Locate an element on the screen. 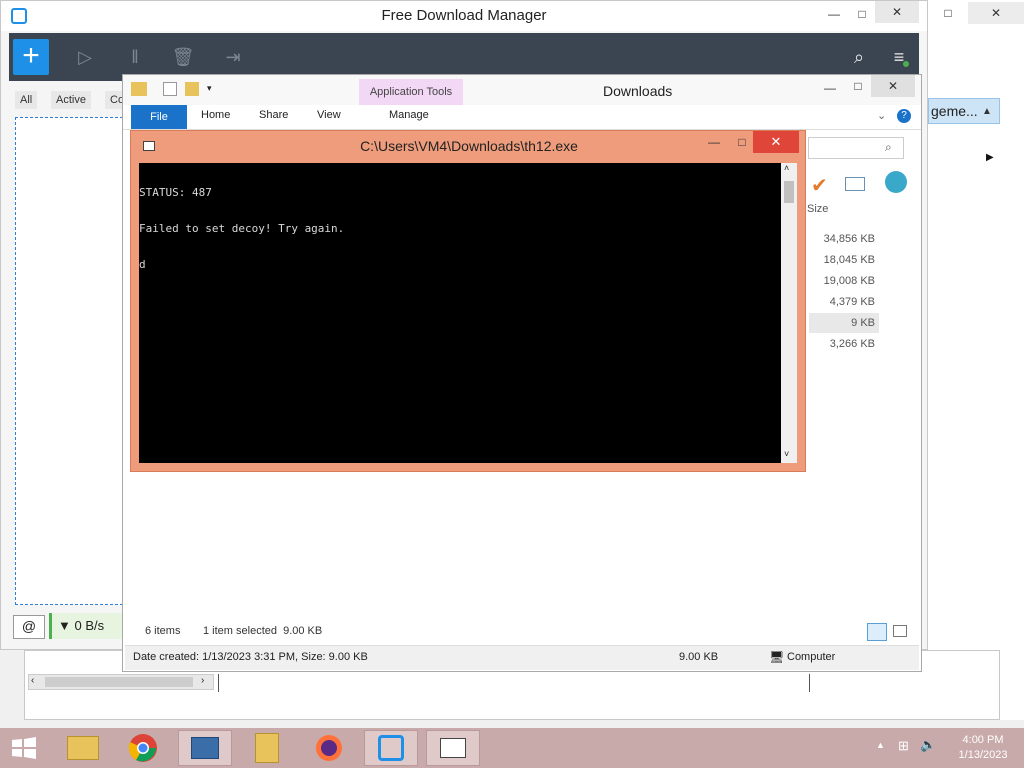 Image resolution: width=1024 pixels, height=768 pixels. explorer-titlebar: ▾ Application Tools Downloads — □ ✕ is located at coordinates (522, 90).